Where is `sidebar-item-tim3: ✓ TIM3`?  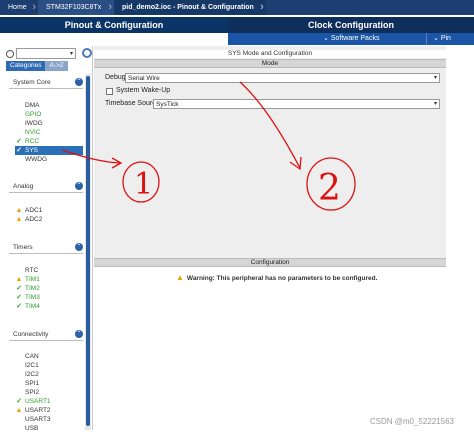
sidebar-item-tim3: ✓ TIM3 is located at coordinates (49, 297).